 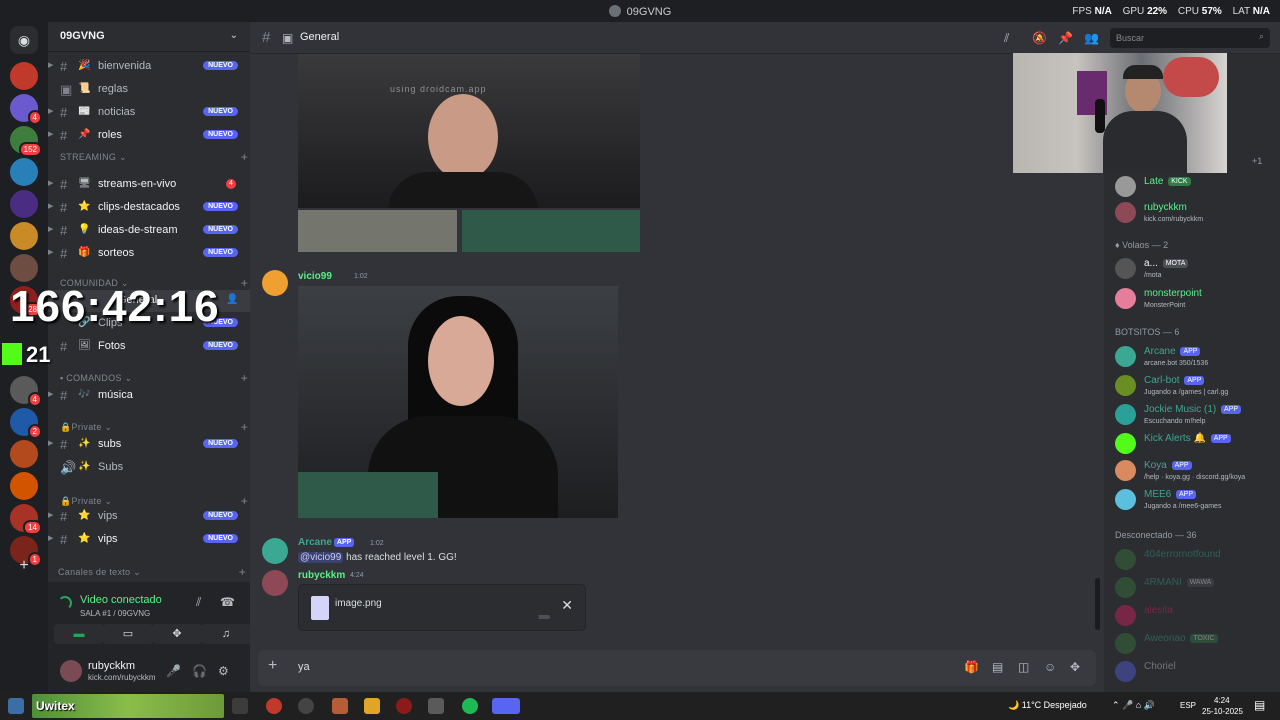 I want to click on headphones-icon: 🎧, so click(x=199, y=671).